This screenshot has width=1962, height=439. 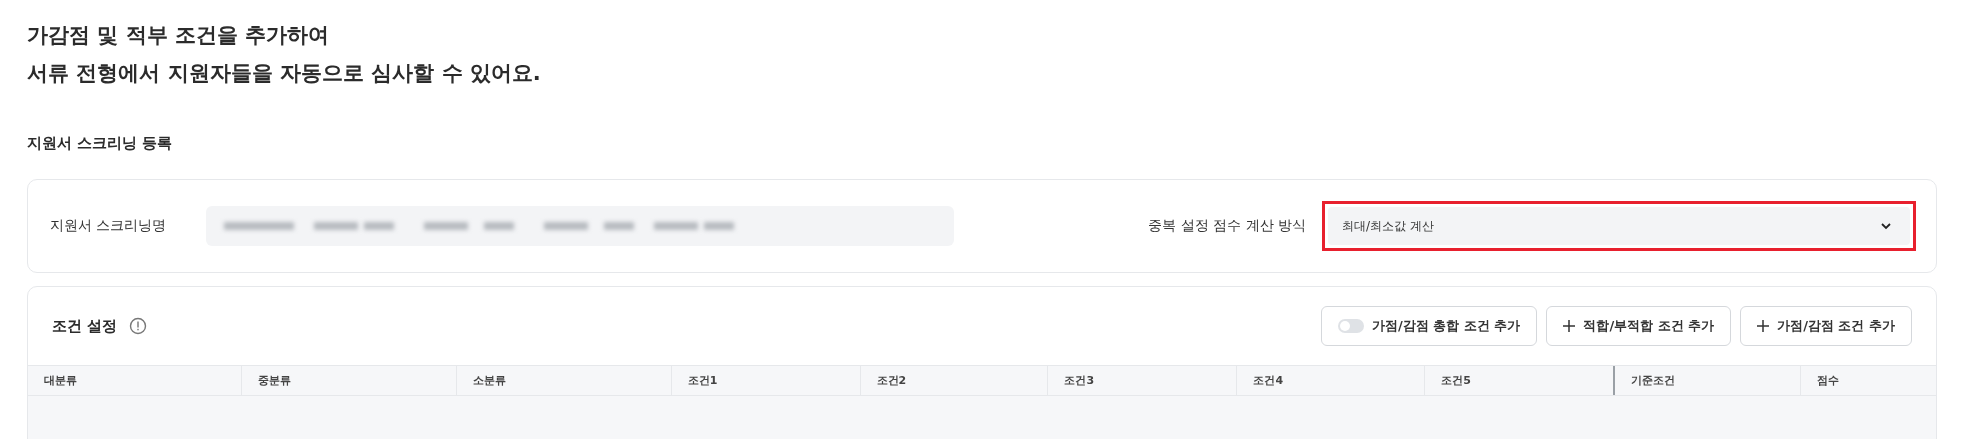 I want to click on info-icon, so click(x=138, y=326).